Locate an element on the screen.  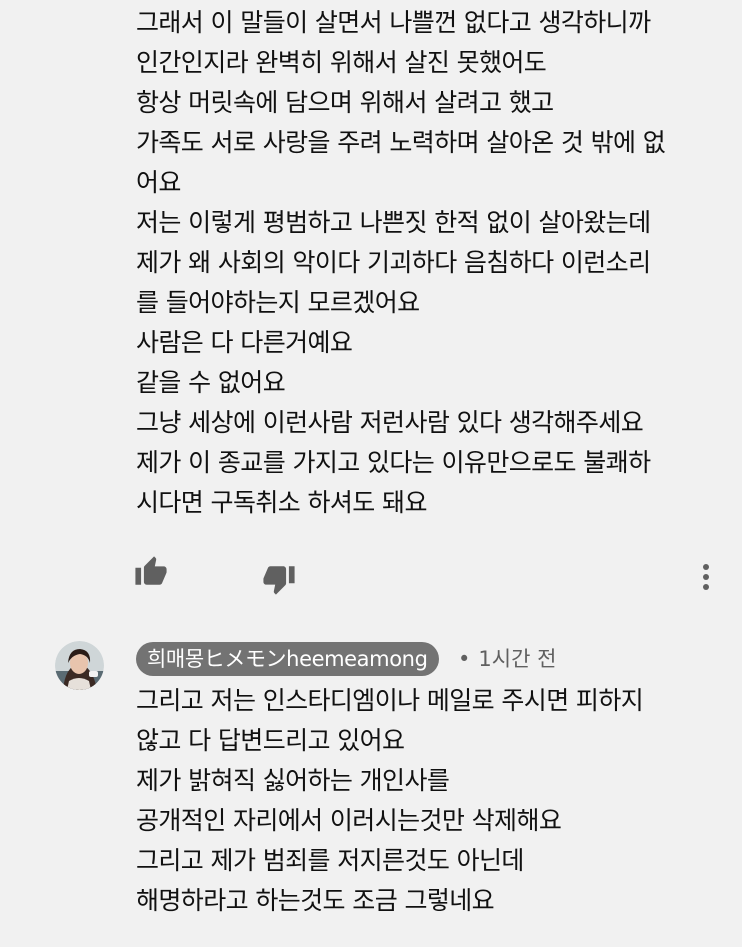
comment-line: 제가 이 종교를 가지고 있다는 이유만으로도 불쾌하 is located at coordinates (393, 462).